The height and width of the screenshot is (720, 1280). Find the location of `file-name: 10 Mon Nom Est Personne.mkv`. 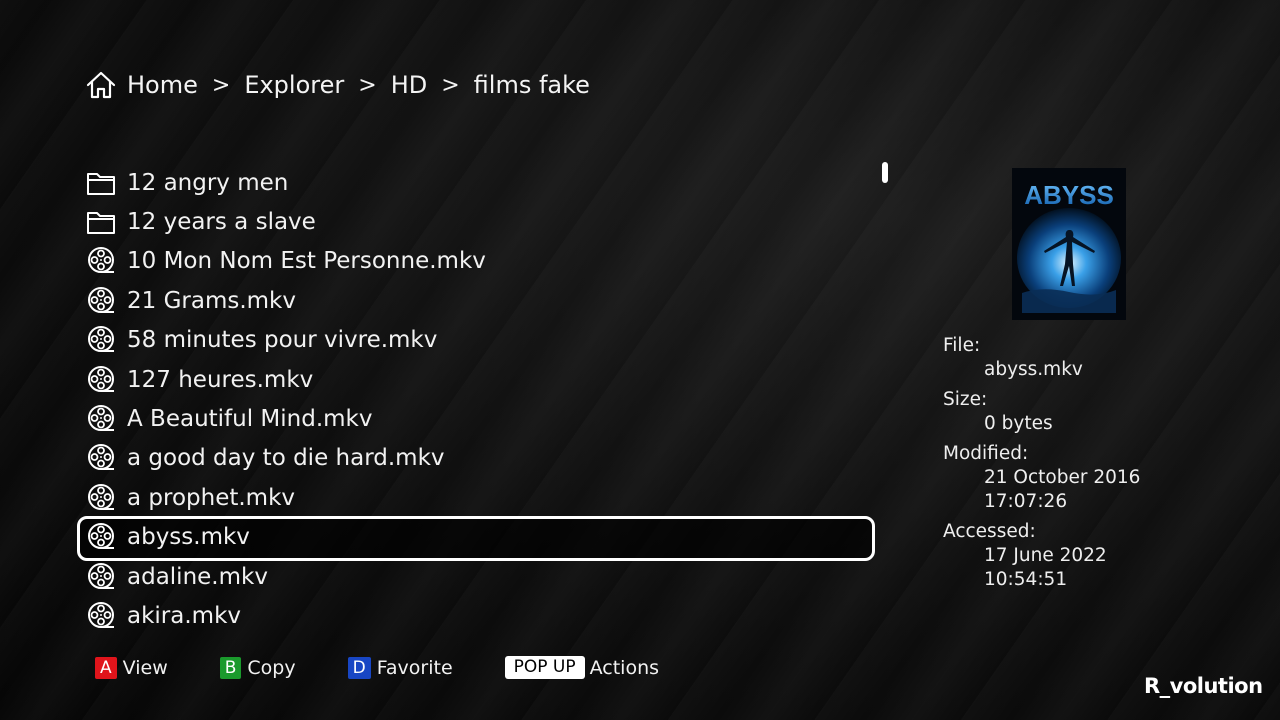

file-name: 10 Mon Nom Est Personne.mkv is located at coordinates (306, 261).